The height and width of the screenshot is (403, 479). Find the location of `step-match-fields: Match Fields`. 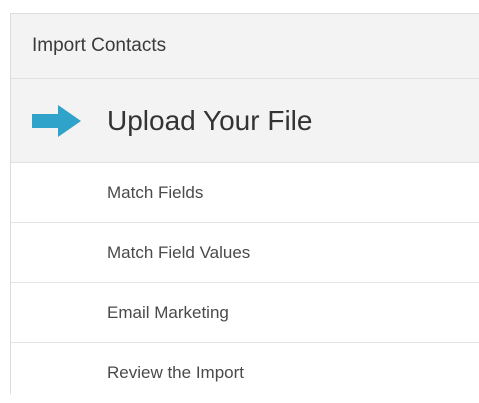

step-match-fields: Match Fields is located at coordinates (245, 193).